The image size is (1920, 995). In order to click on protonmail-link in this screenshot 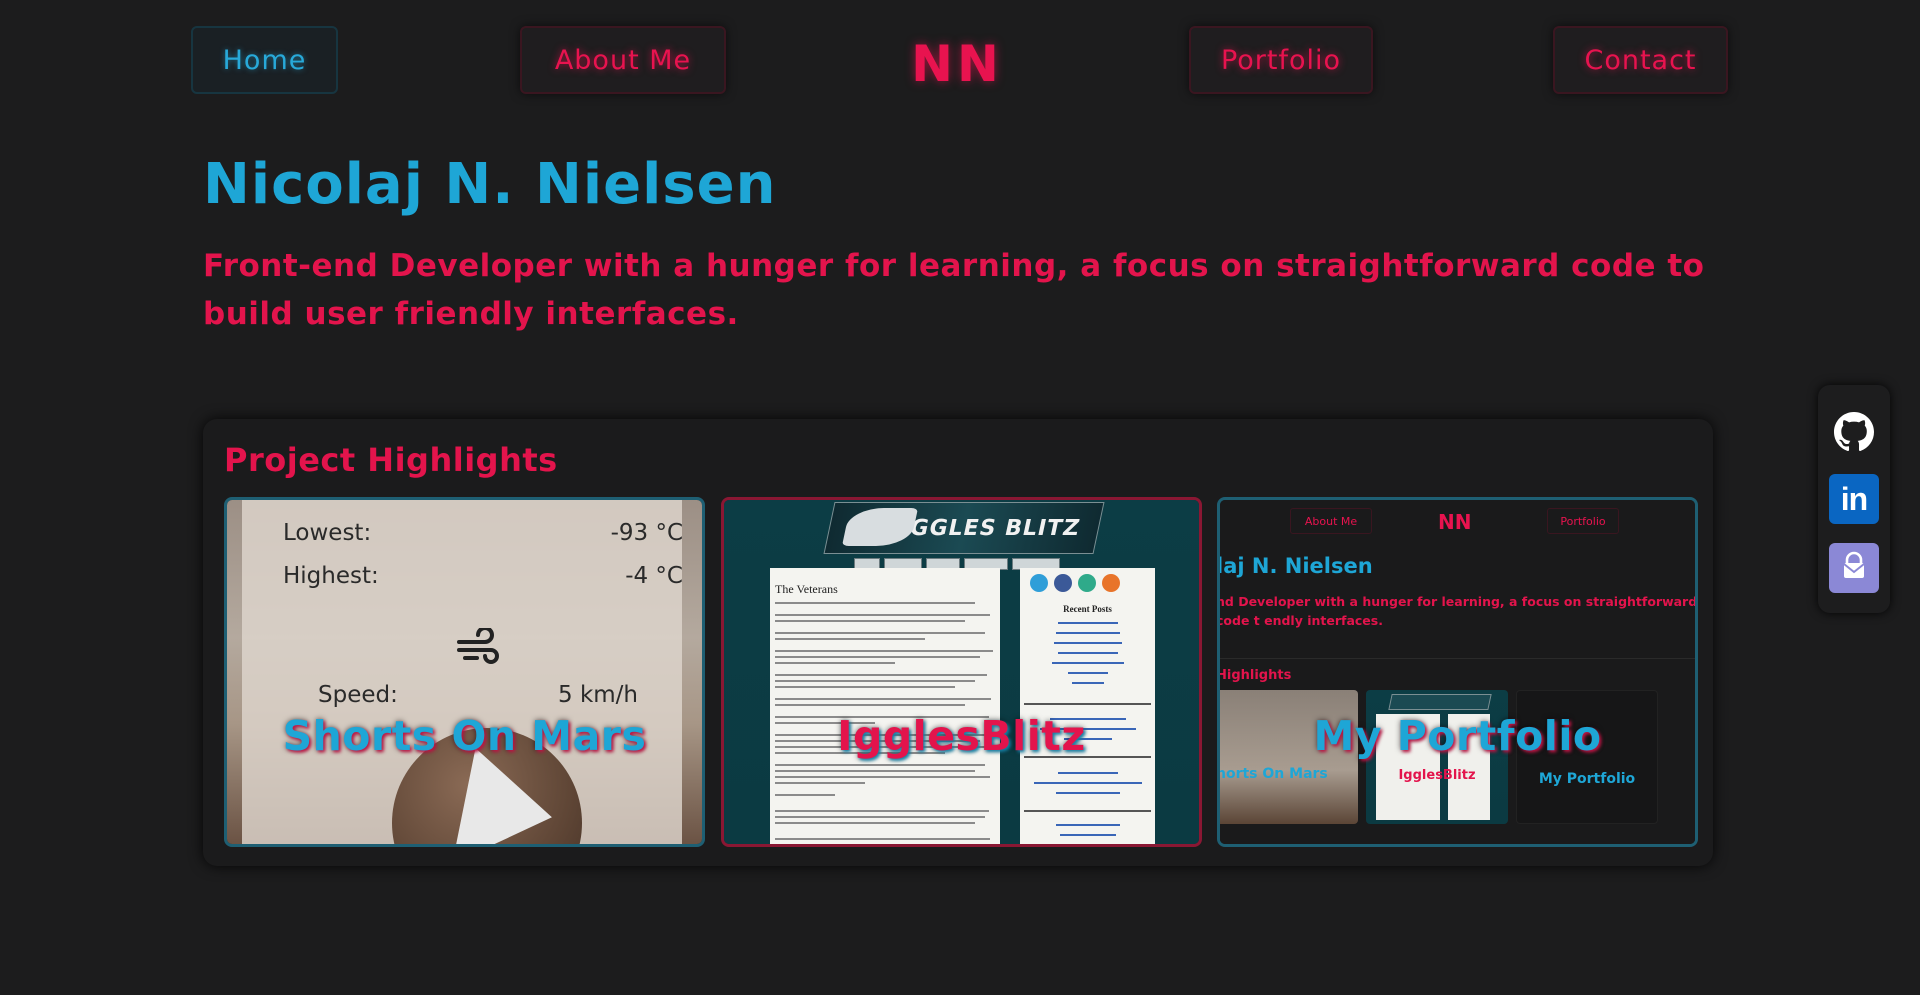, I will do `click(1854, 568)`.